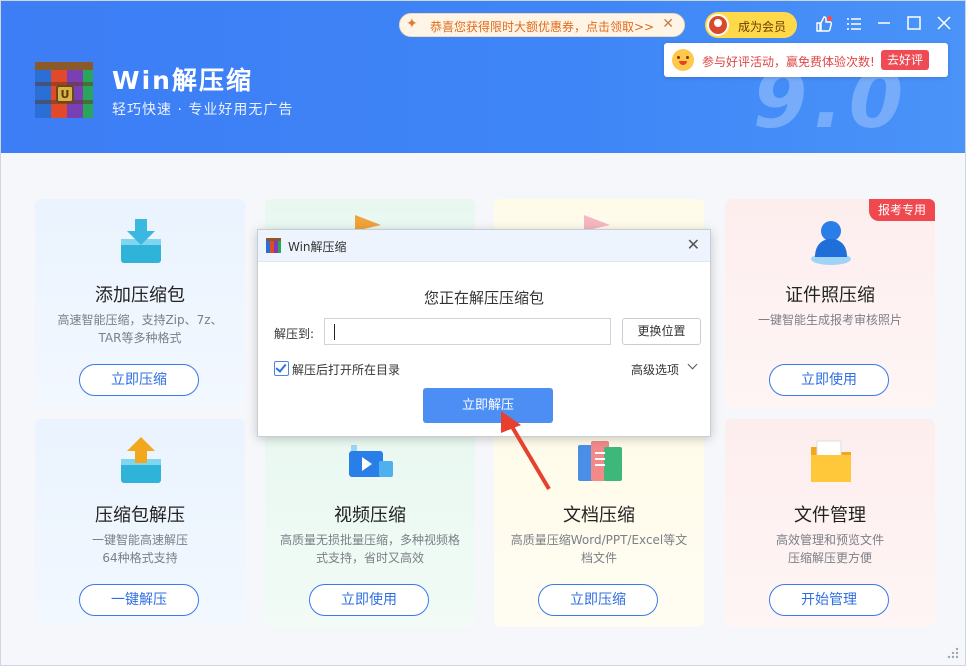 This screenshot has height=666, width=966. Describe the element at coordinates (600, 461) in the screenshot. I see `document-icon` at that location.